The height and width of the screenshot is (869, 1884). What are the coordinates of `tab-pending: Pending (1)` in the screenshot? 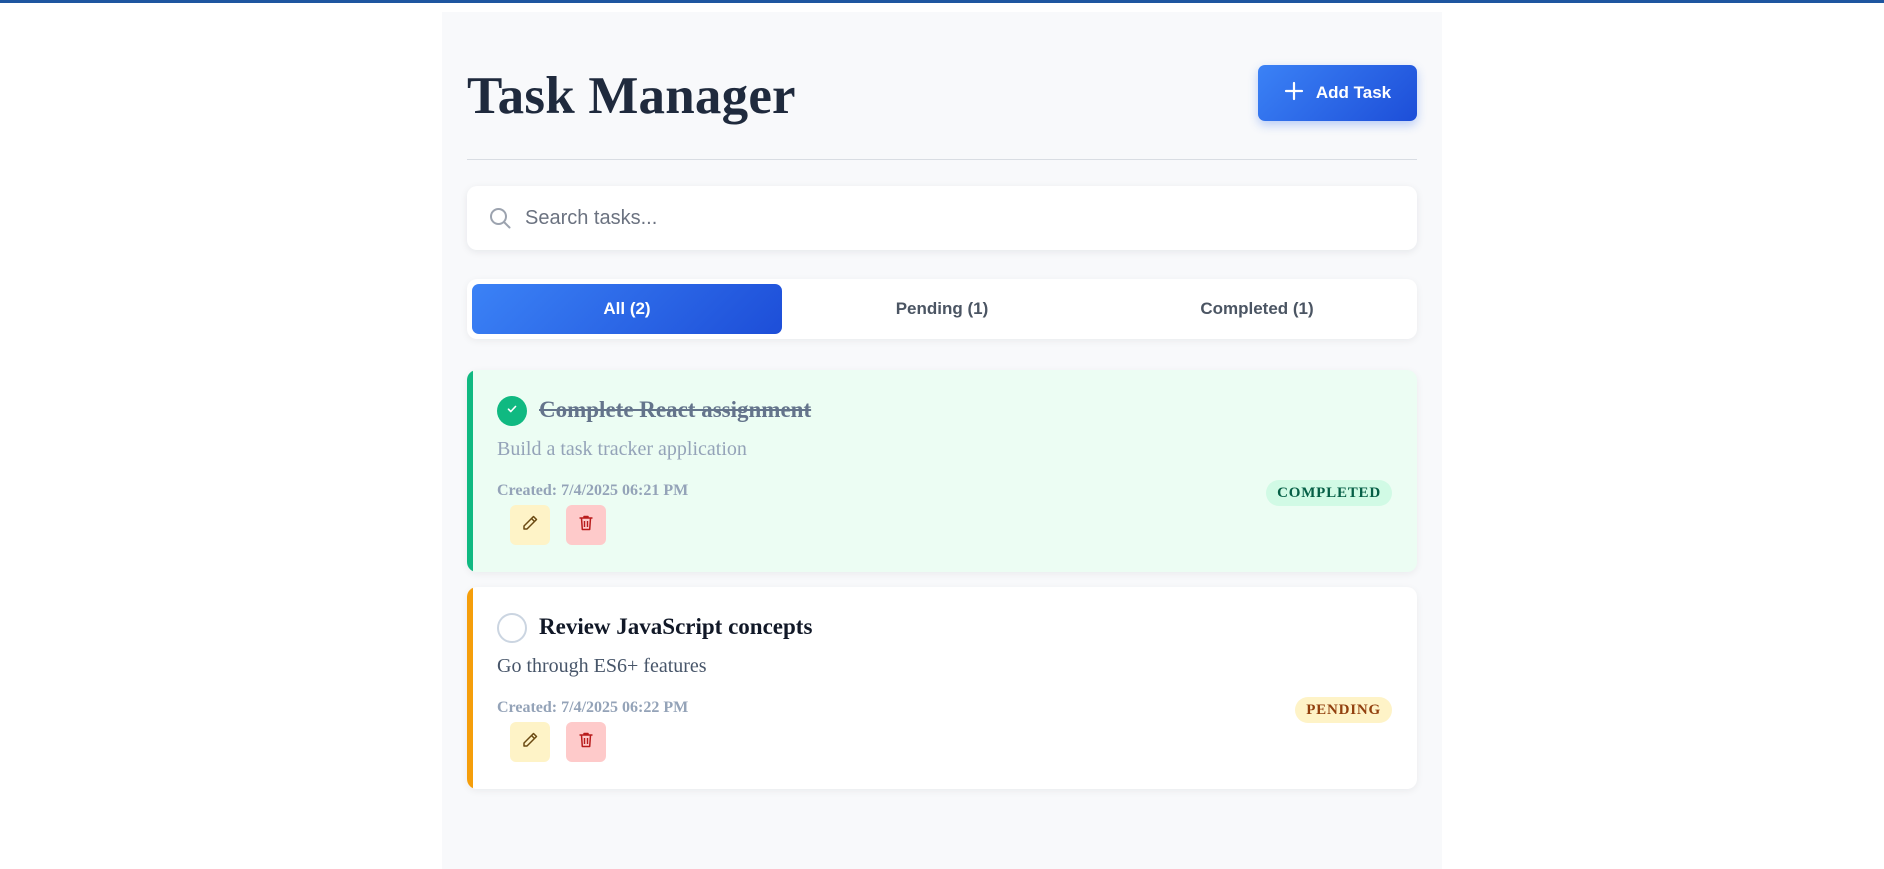 It's located at (942, 309).